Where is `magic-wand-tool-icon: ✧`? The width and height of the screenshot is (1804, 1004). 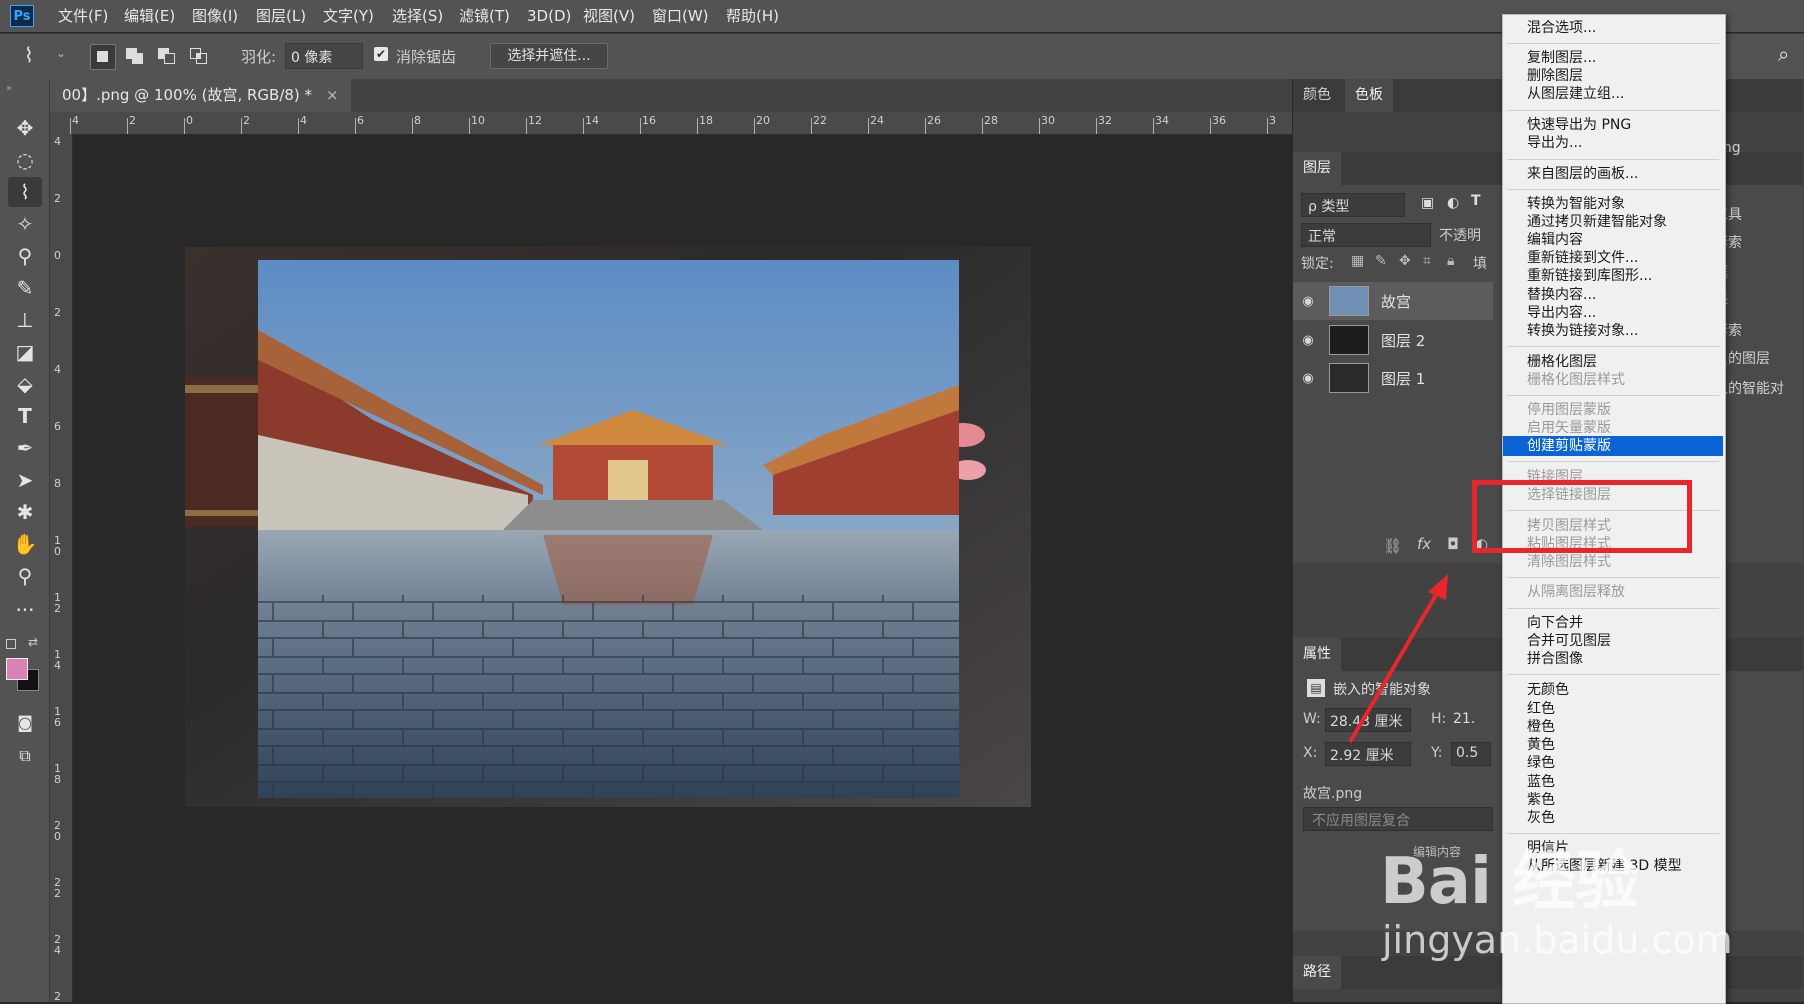
magic-wand-tool-icon: ✧ is located at coordinates (25, 224).